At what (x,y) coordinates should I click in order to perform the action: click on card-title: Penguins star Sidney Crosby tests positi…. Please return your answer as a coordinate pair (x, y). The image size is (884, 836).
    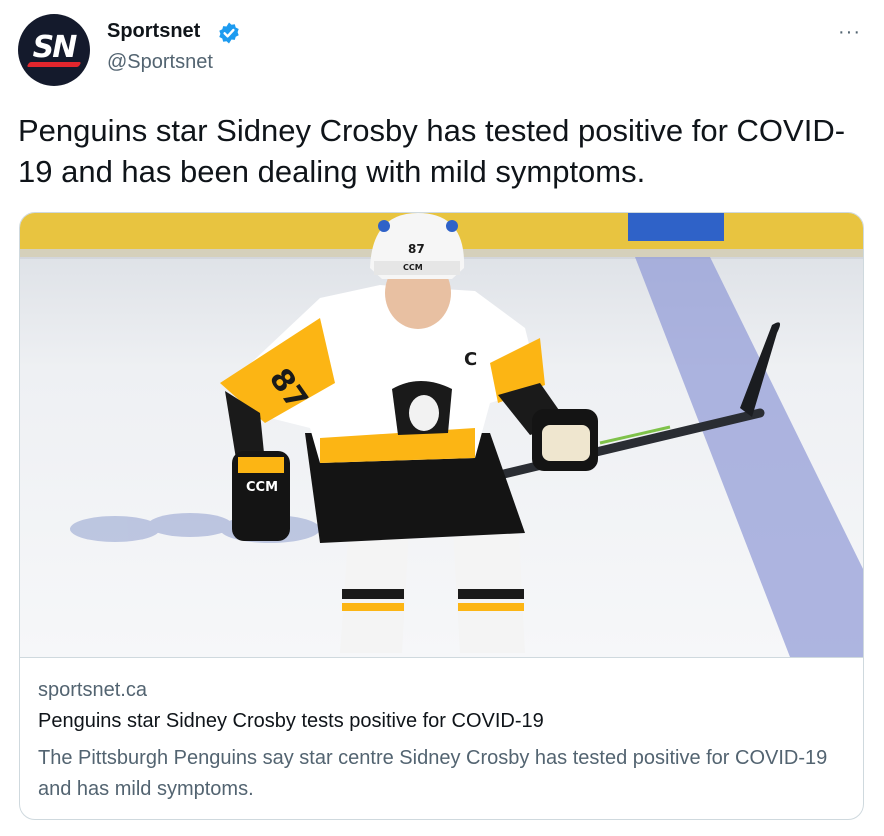
    Looking at the image, I should click on (291, 721).